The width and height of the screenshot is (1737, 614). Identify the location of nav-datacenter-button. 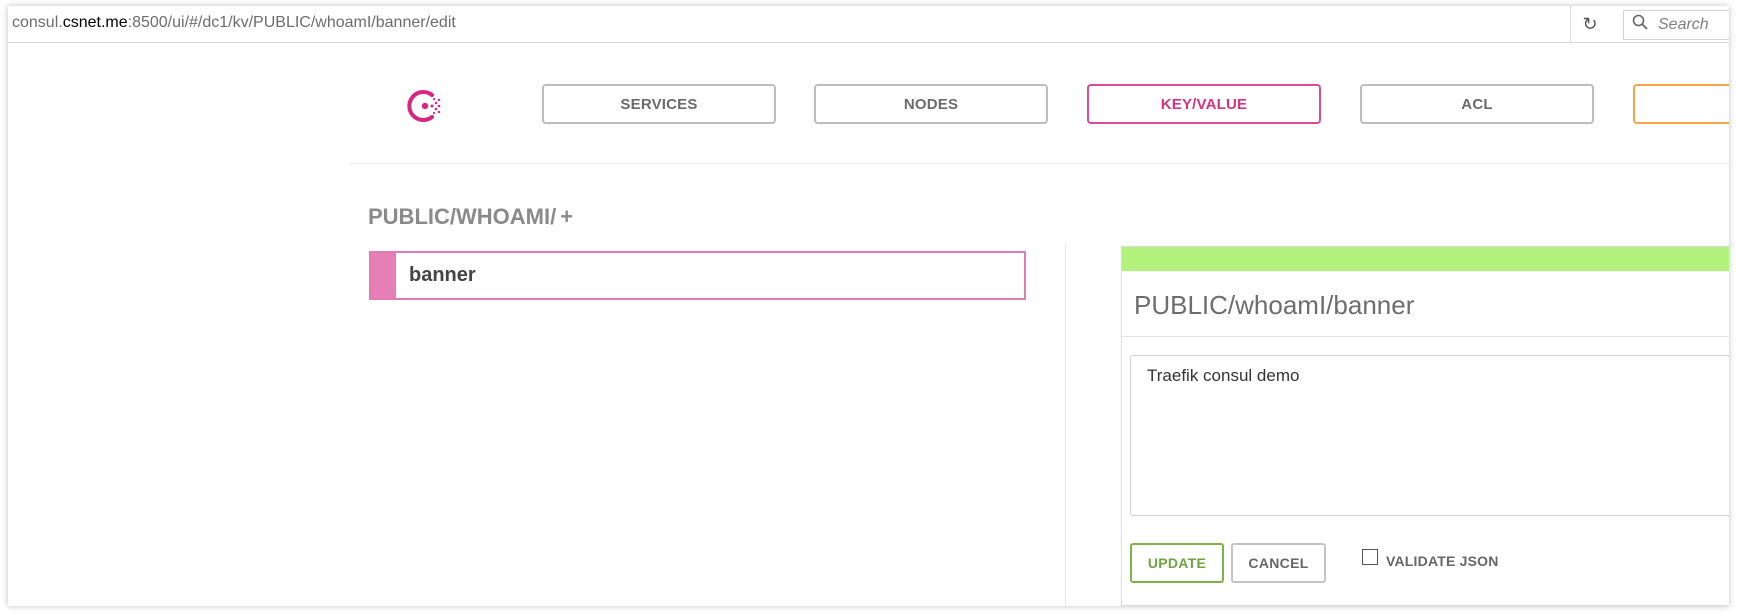
(1681, 104).